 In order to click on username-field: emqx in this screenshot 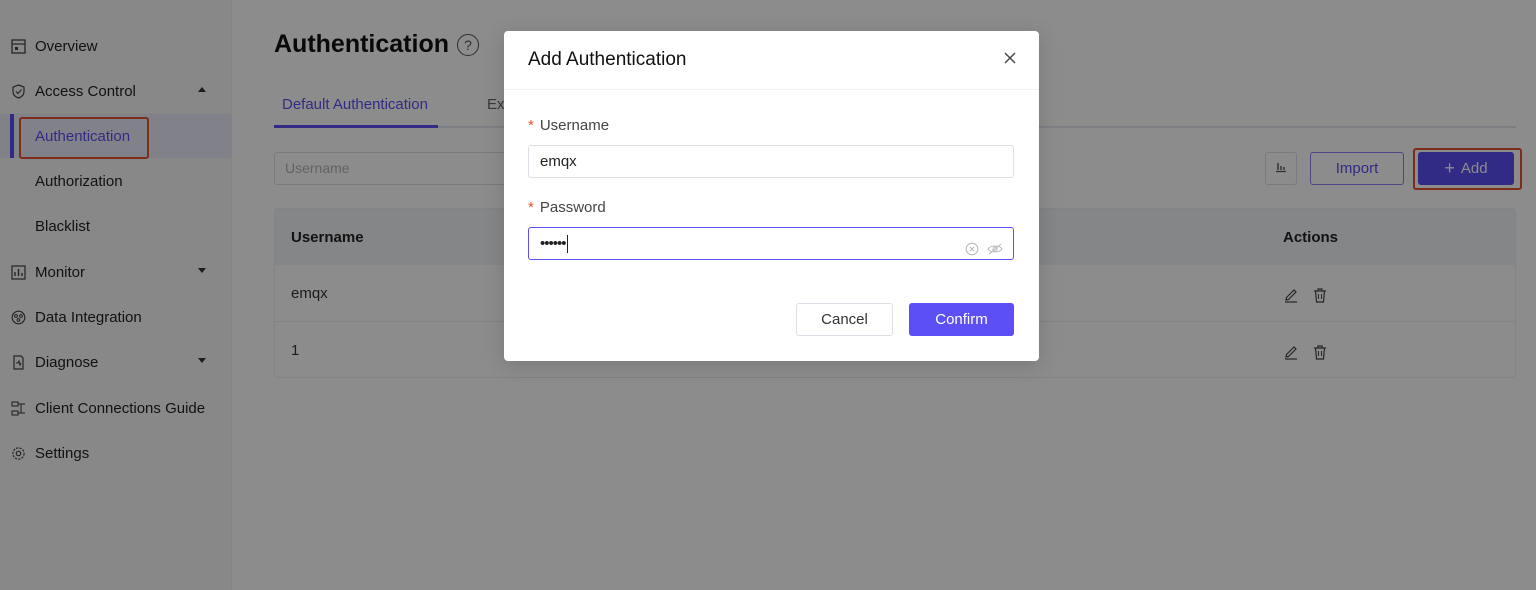, I will do `click(771, 161)`.